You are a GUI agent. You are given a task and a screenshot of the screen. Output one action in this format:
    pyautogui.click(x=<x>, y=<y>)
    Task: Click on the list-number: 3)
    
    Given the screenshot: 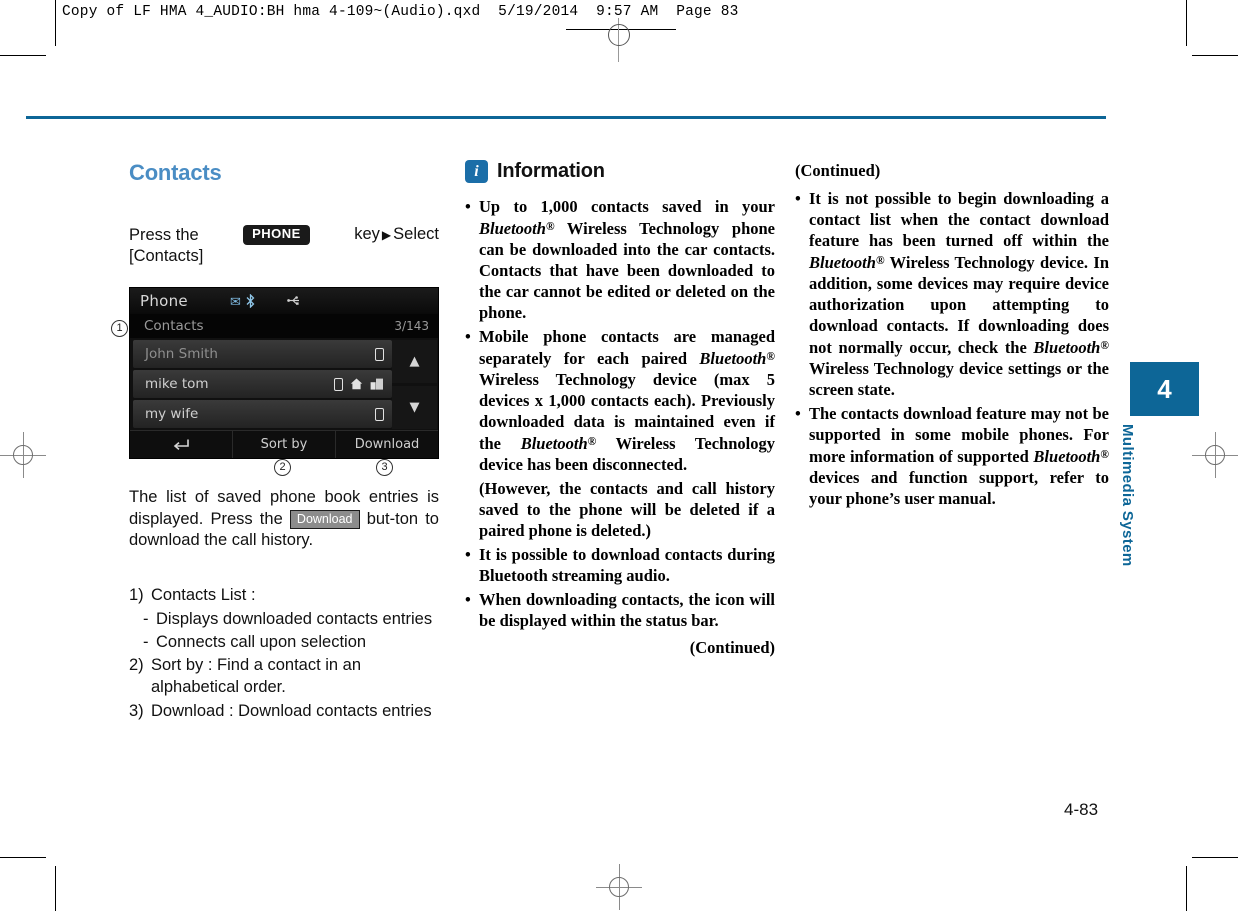 What is the action you would take?
    pyautogui.click(x=136, y=710)
    